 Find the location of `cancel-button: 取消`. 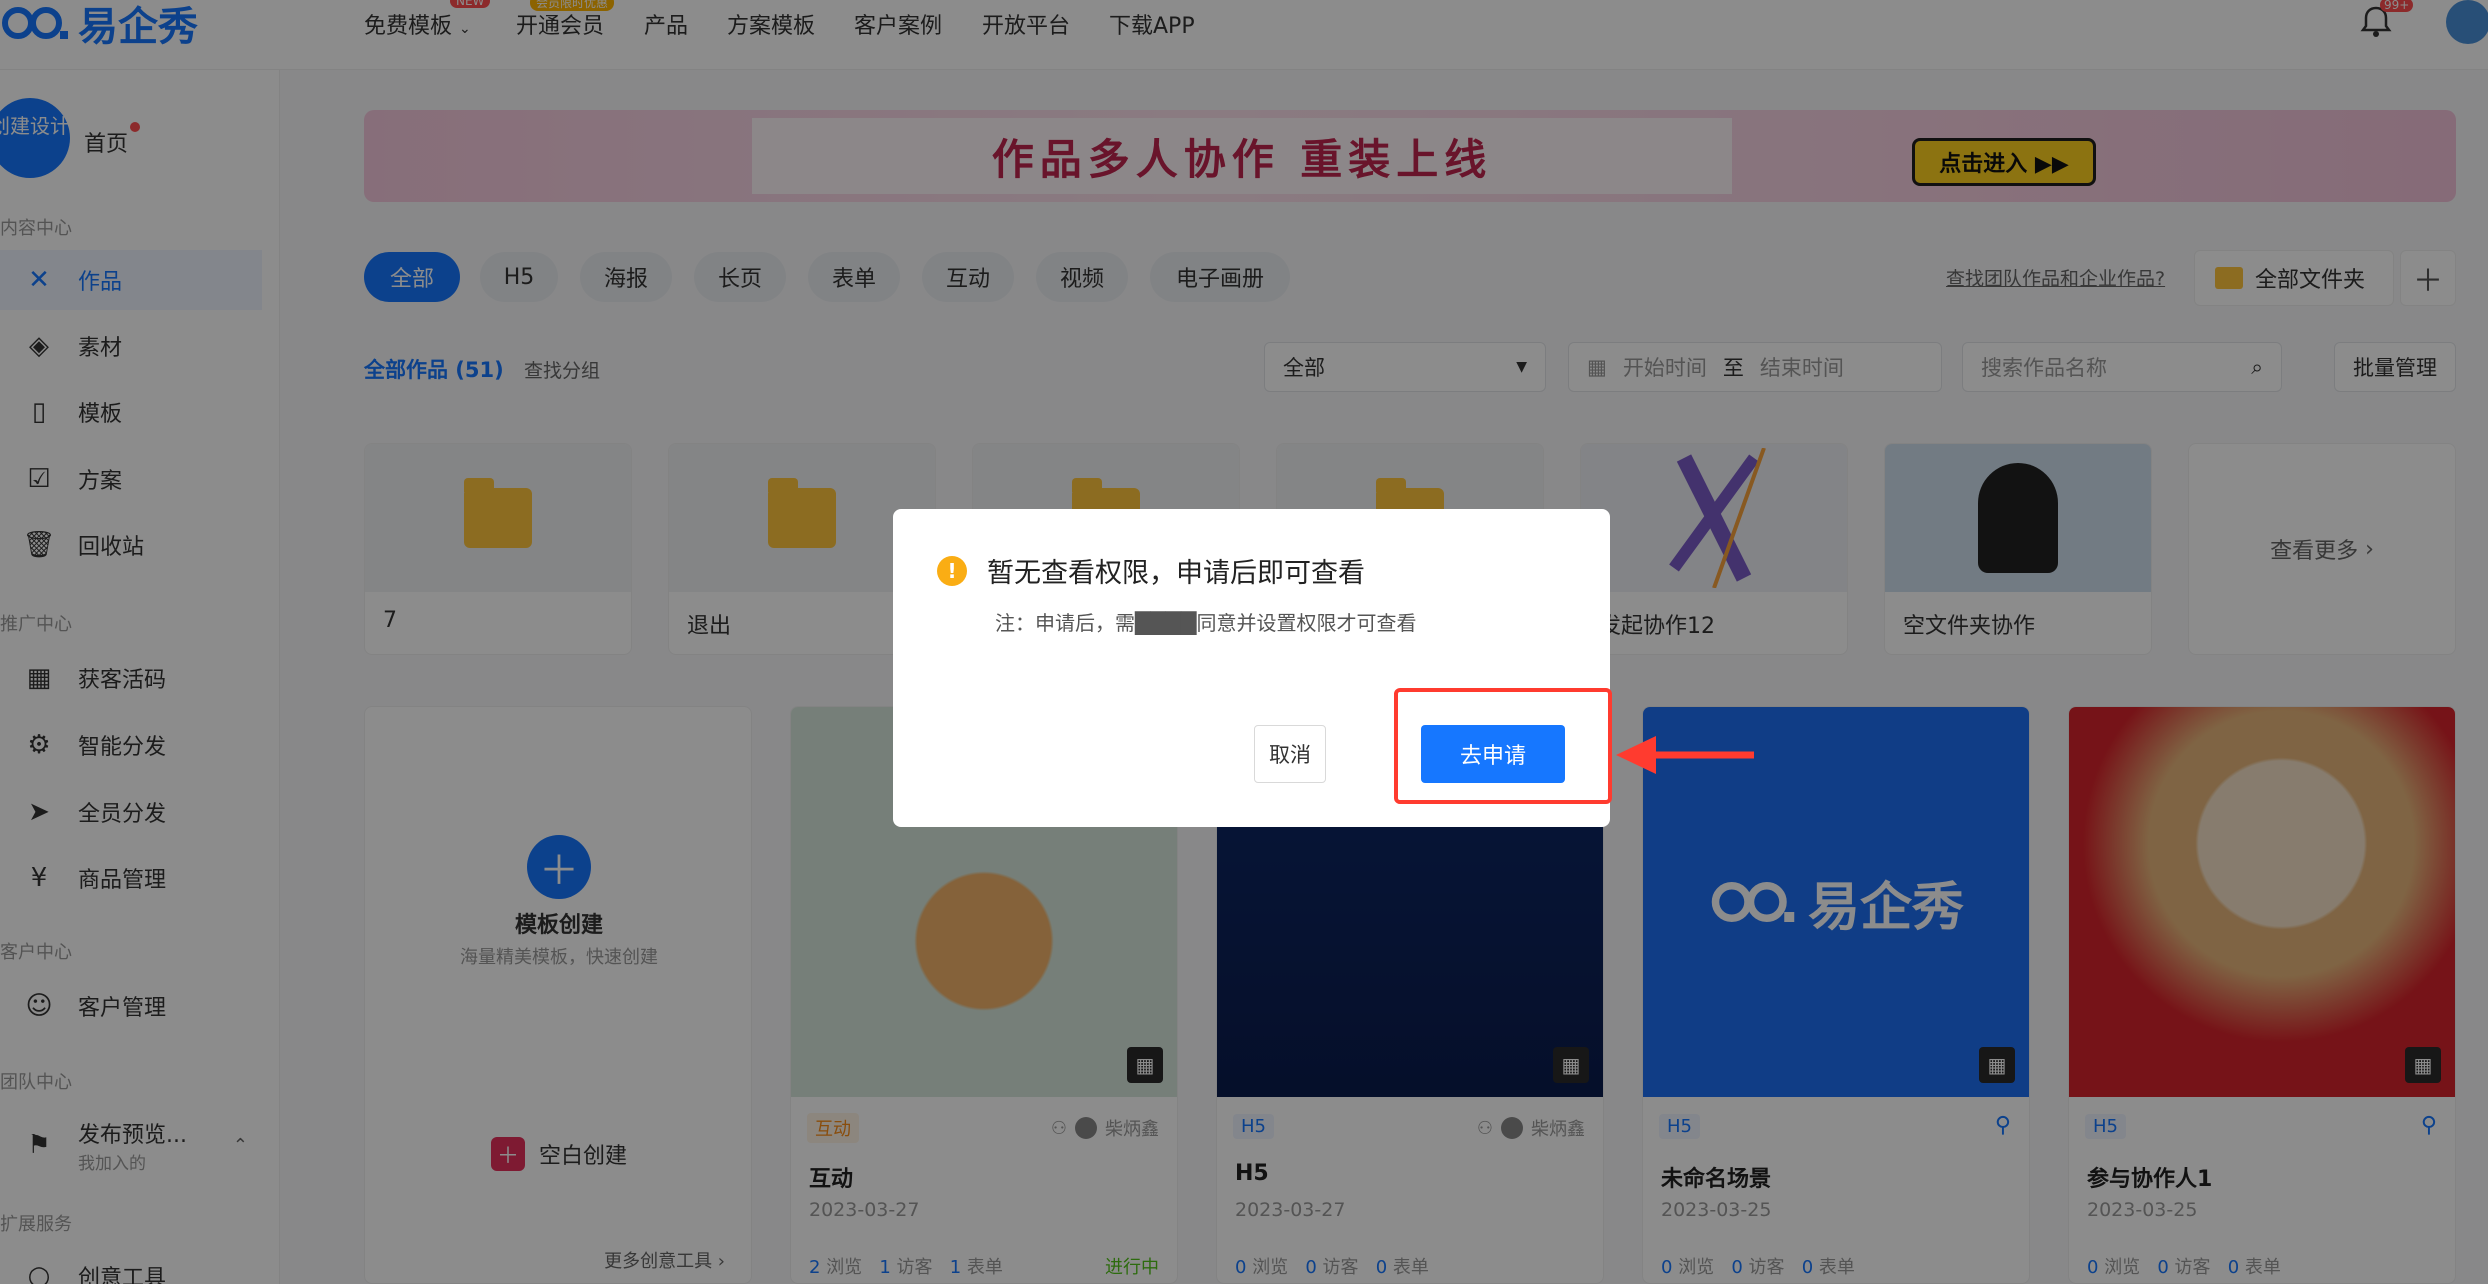

cancel-button: 取消 is located at coordinates (1290, 754).